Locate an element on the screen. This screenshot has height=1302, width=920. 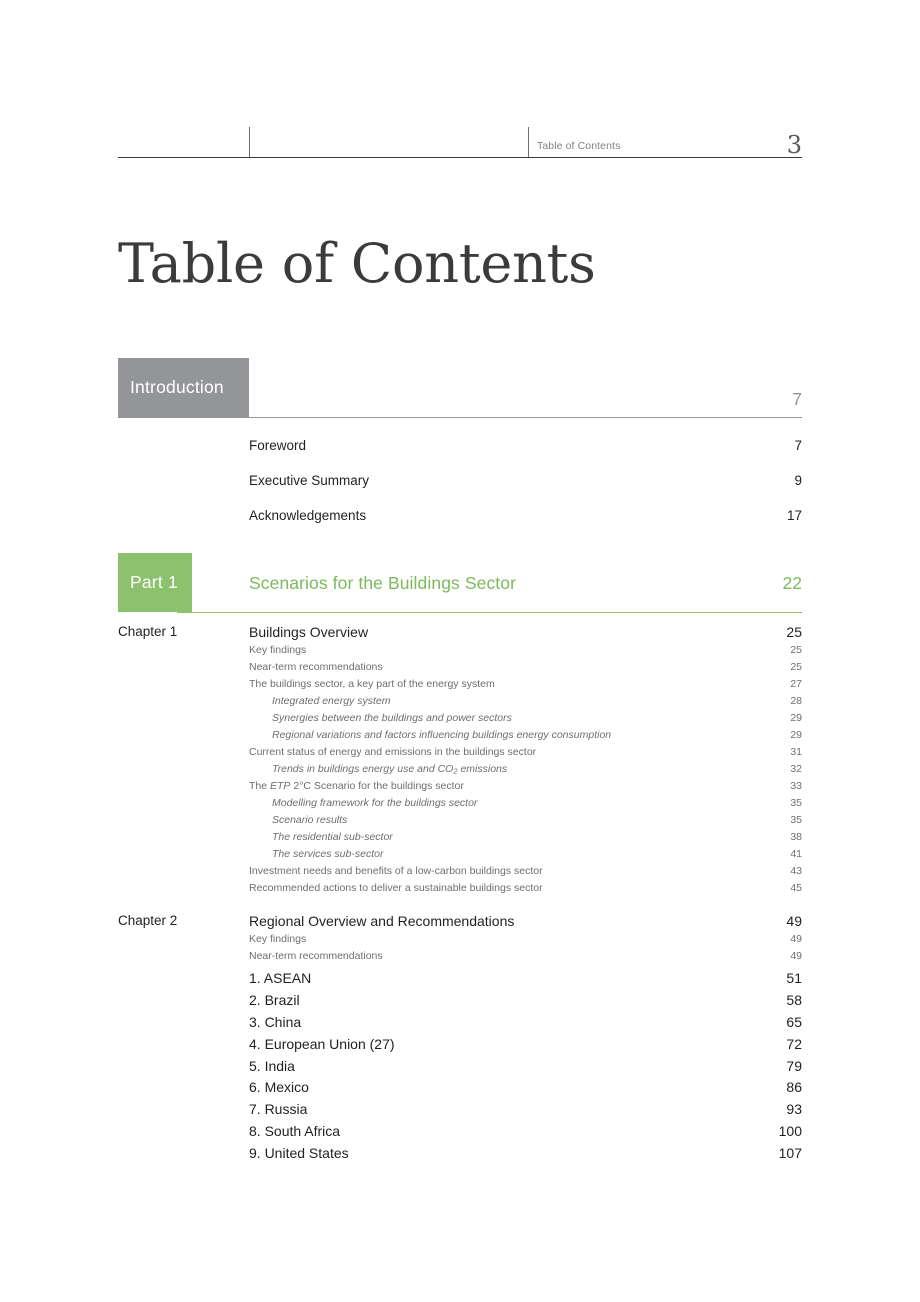
header-divider-left is located at coordinates (249, 142).